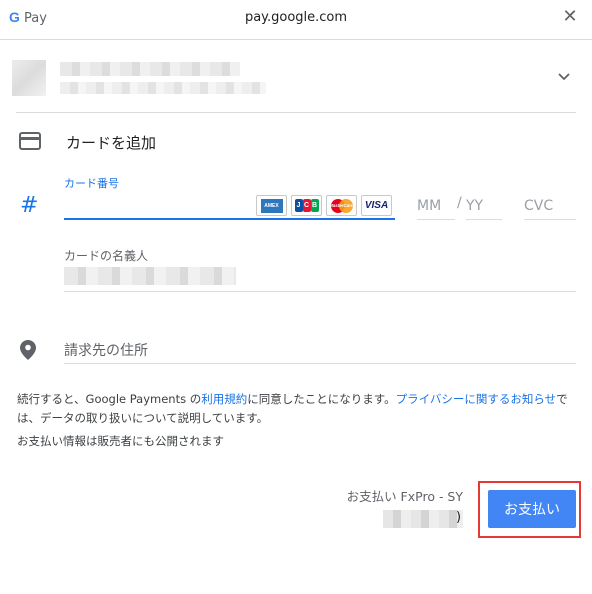 The image size is (592, 594). I want to click on amex-logo: AMEX, so click(271, 205).